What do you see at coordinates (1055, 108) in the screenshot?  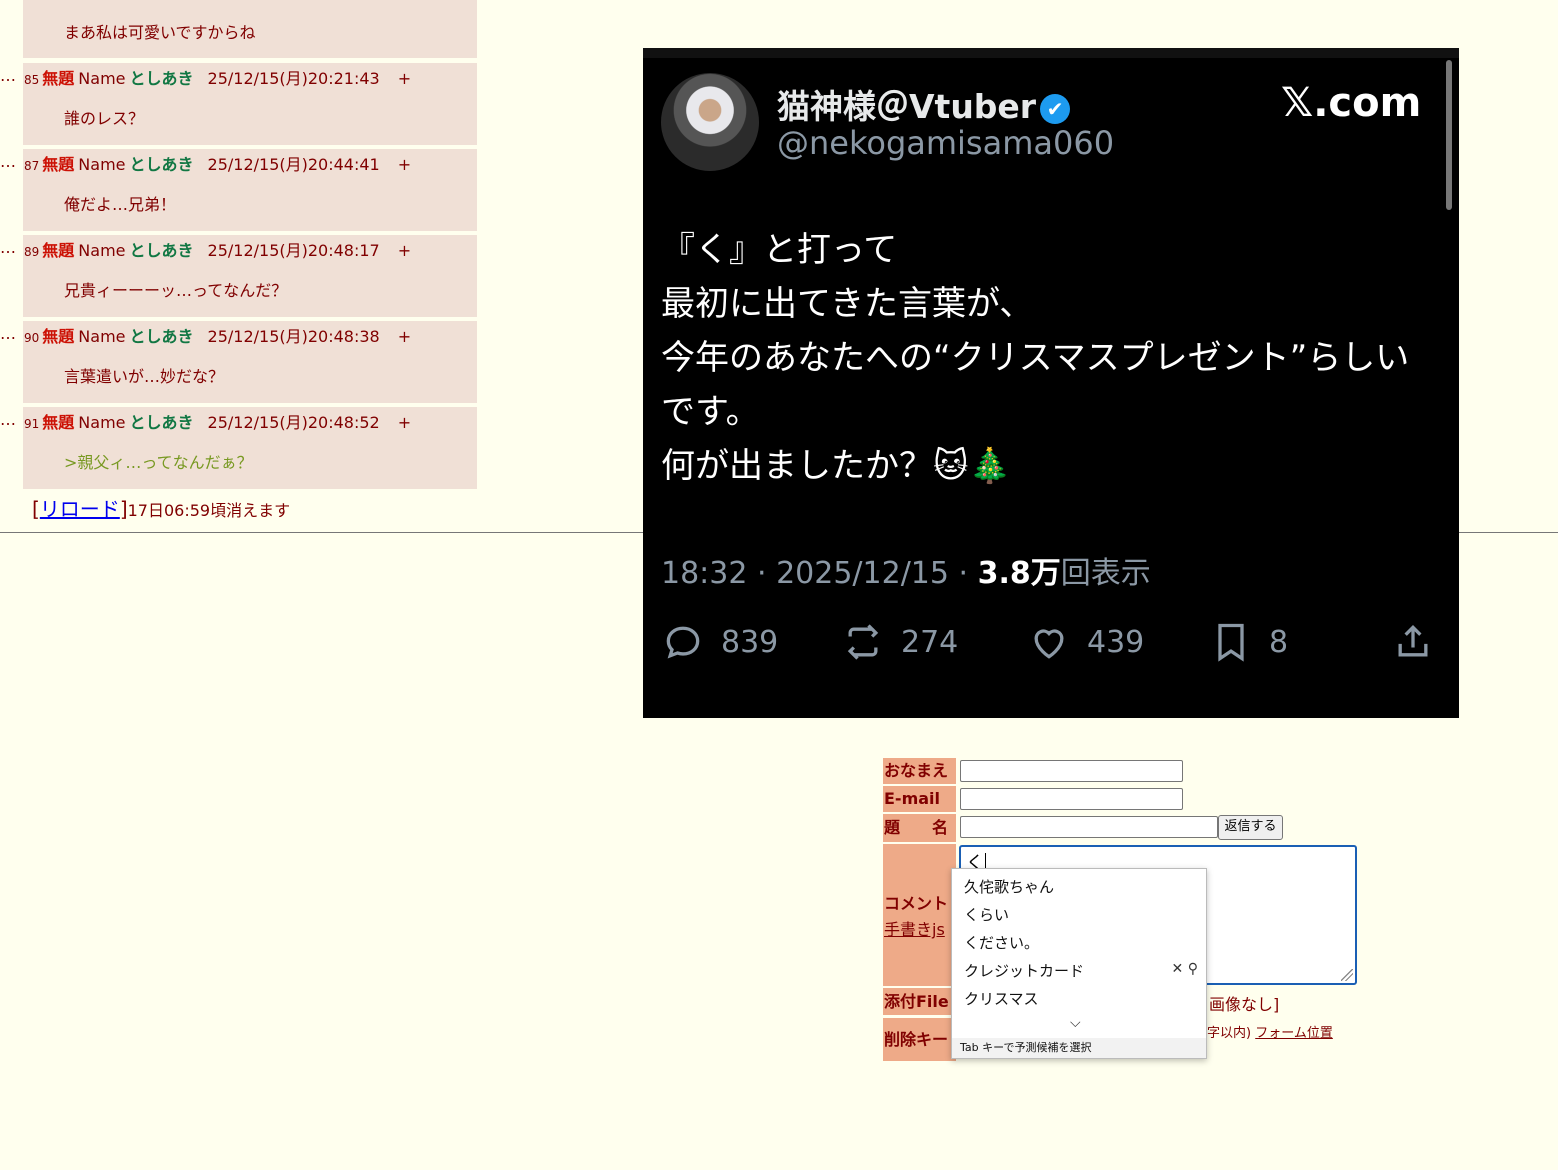 I see `verified-badge-icon: ✔` at bounding box center [1055, 108].